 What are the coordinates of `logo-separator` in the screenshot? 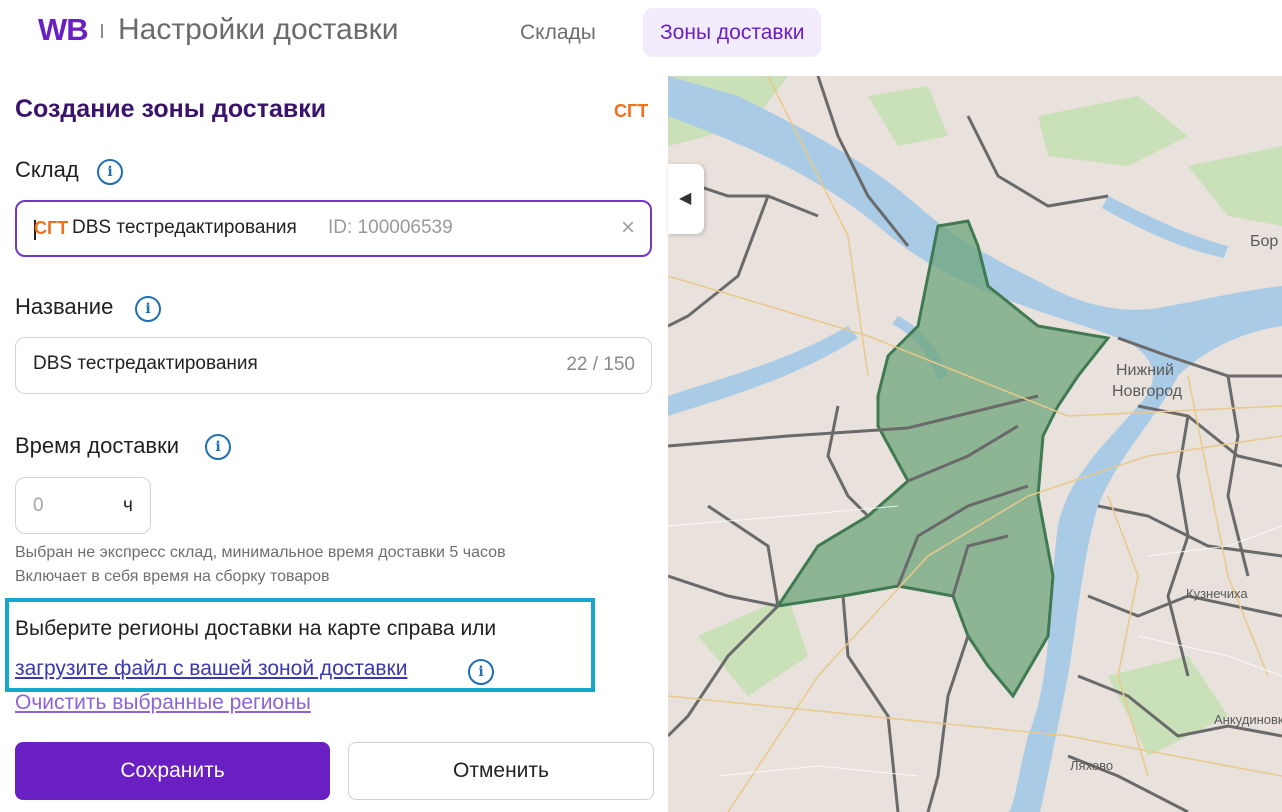 It's located at (102, 31).